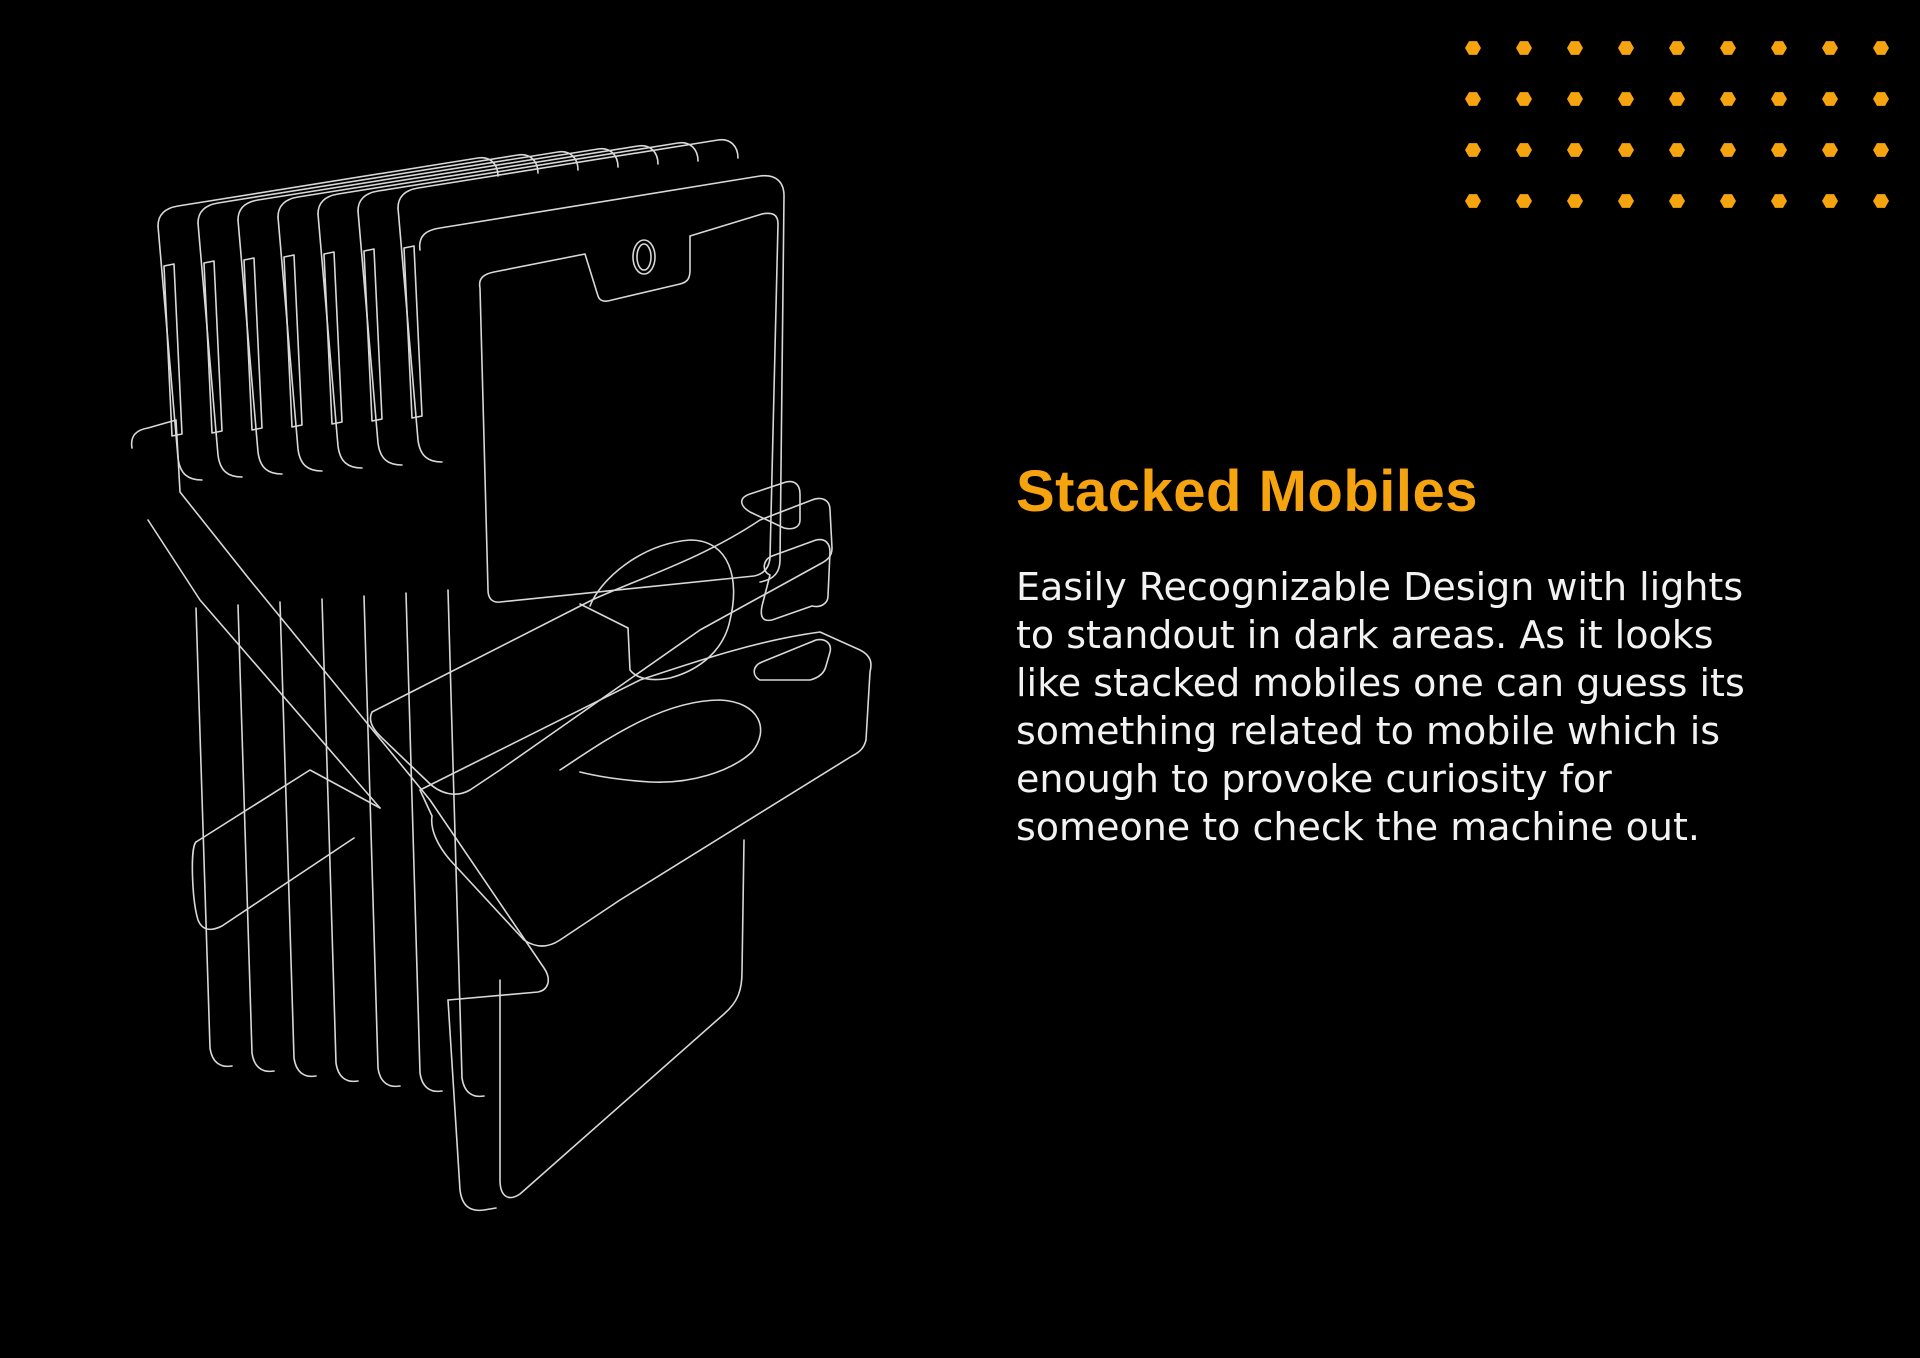 The width and height of the screenshot is (1920, 1358). Describe the element at coordinates (1677, 124) in the screenshot. I see `hexagon-dot-pattern-icon` at that location.